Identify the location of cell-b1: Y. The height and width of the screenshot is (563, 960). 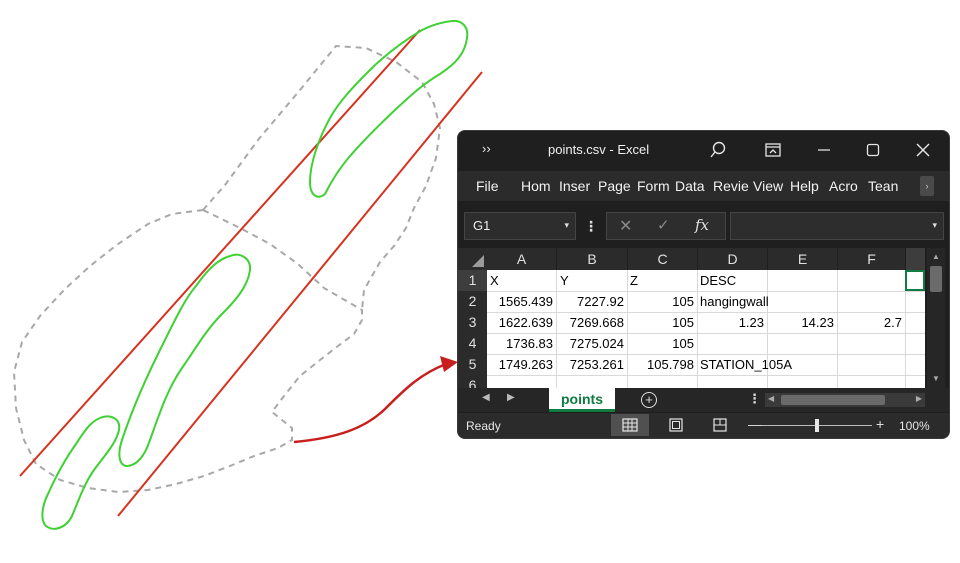
(564, 280).